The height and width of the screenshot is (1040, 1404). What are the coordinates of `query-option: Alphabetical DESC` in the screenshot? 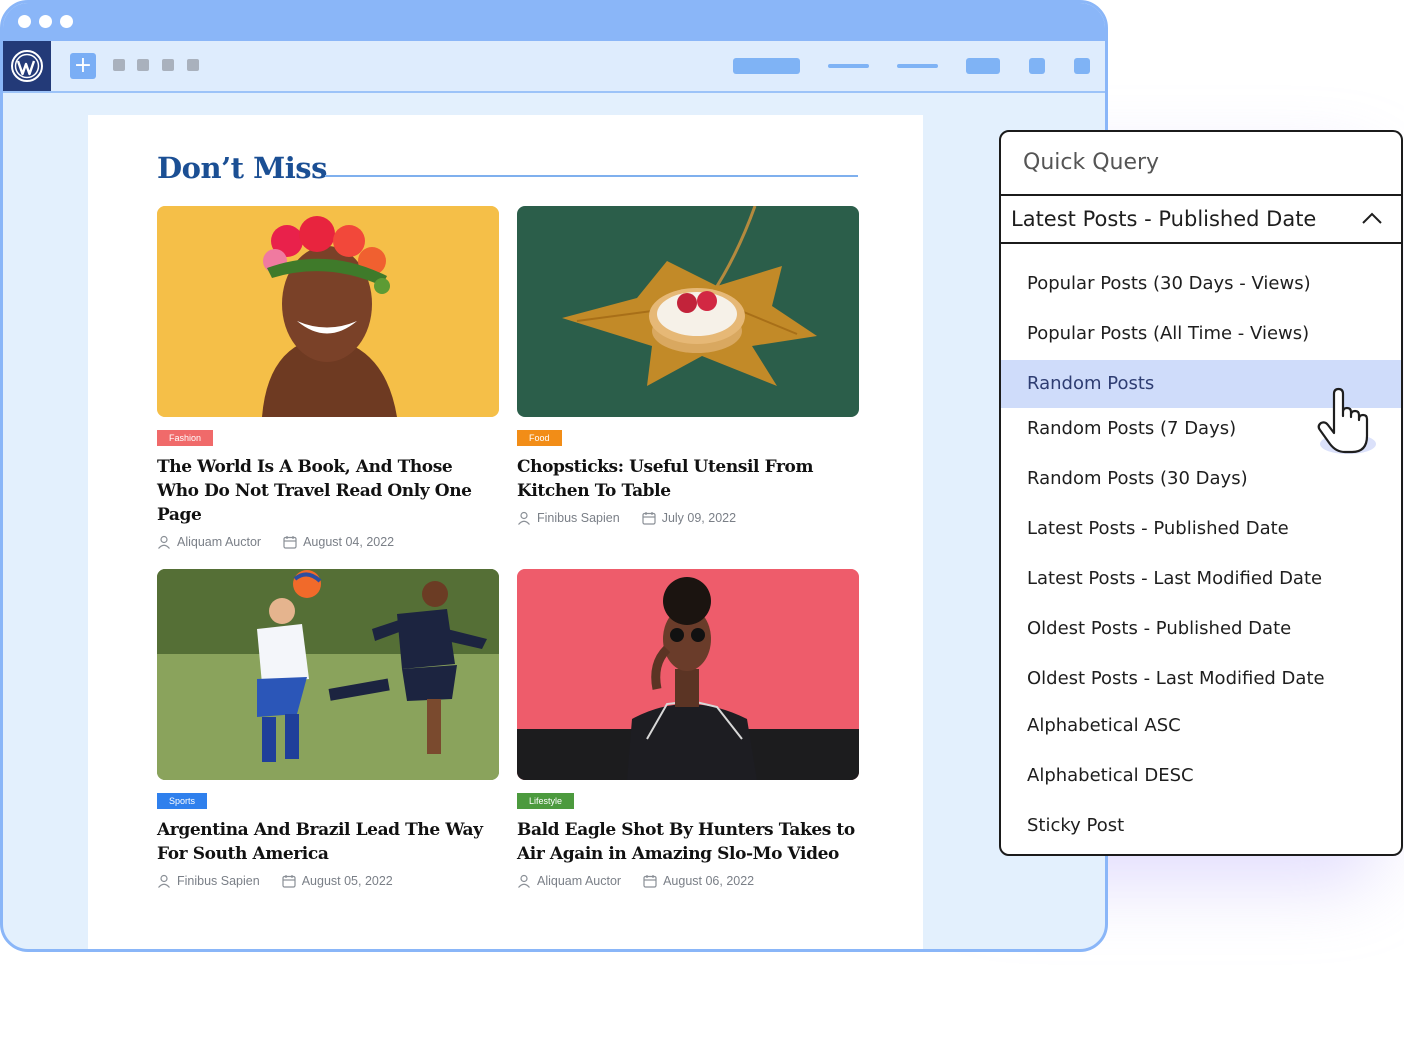 It's located at (1201, 776).